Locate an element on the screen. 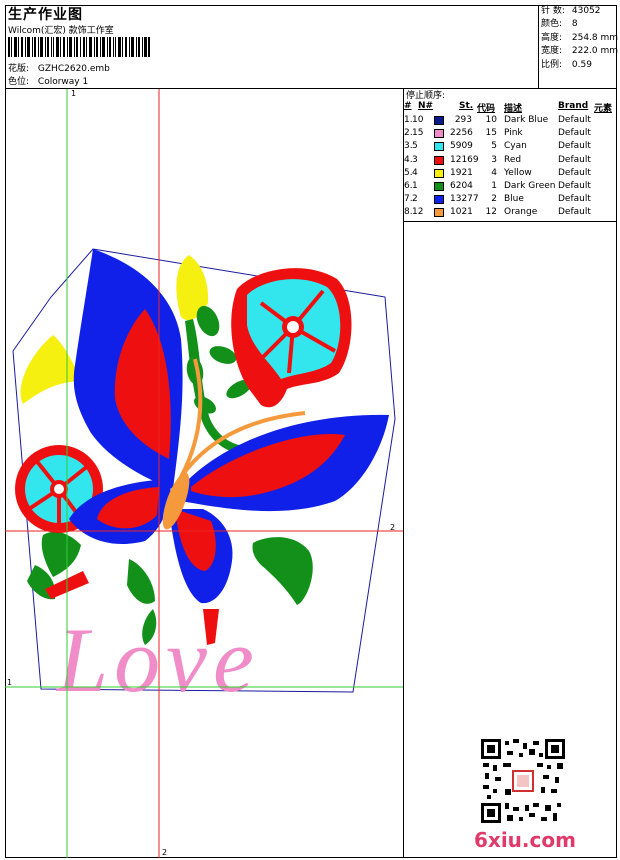 This screenshot has height=860, width=620. stop-row: 6. 1 6204 1 Dark Green Default is located at coordinates (511, 187).